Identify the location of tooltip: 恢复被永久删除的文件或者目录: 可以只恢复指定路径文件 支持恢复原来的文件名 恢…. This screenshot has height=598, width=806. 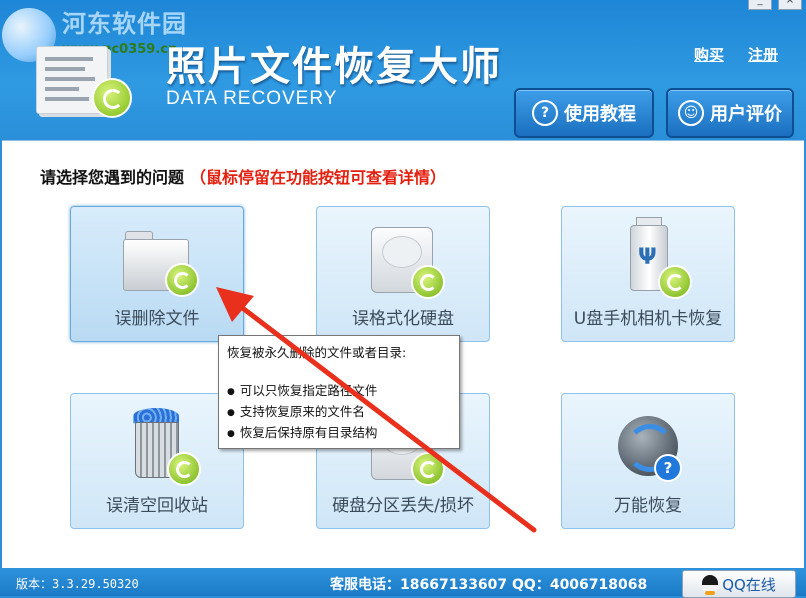
(339, 392).